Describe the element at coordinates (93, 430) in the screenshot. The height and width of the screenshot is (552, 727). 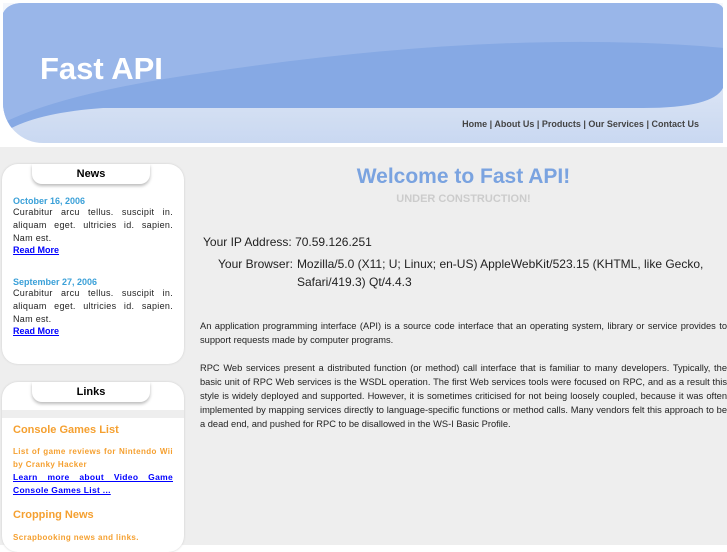
I see `link-title: Console Games List` at that location.